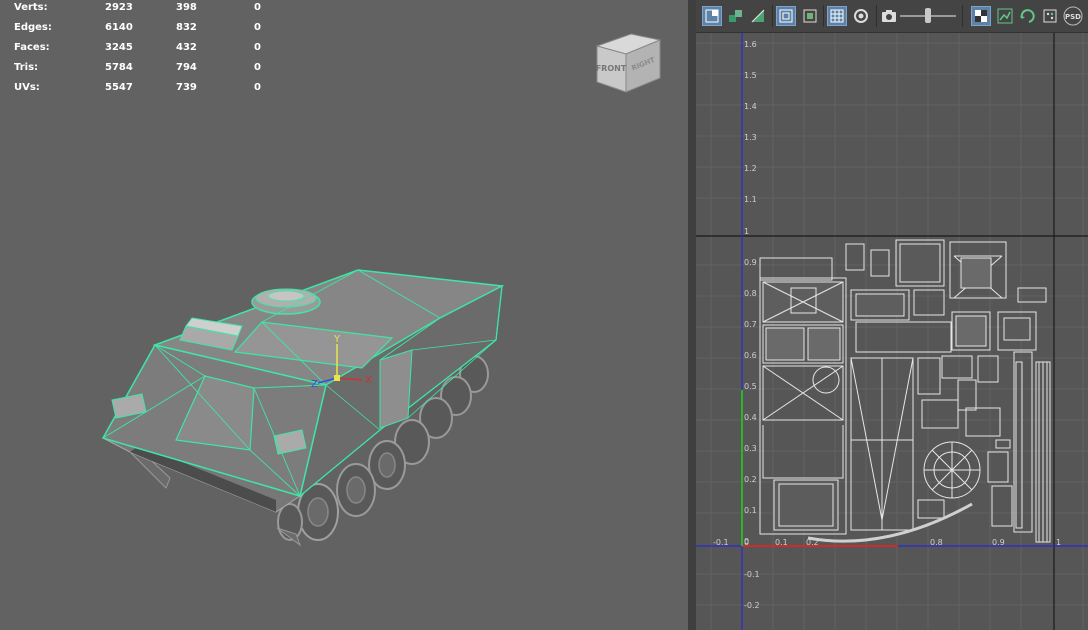  I want to click on shell-icon, so click(735, 16).